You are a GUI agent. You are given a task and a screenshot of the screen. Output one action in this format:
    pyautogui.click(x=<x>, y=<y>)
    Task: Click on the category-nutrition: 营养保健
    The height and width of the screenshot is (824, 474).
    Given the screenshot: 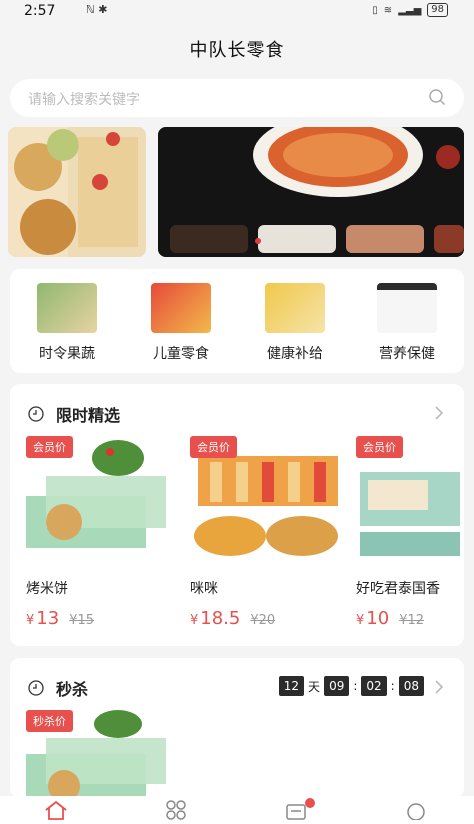 What is the action you would take?
    pyautogui.click(x=407, y=323)
    